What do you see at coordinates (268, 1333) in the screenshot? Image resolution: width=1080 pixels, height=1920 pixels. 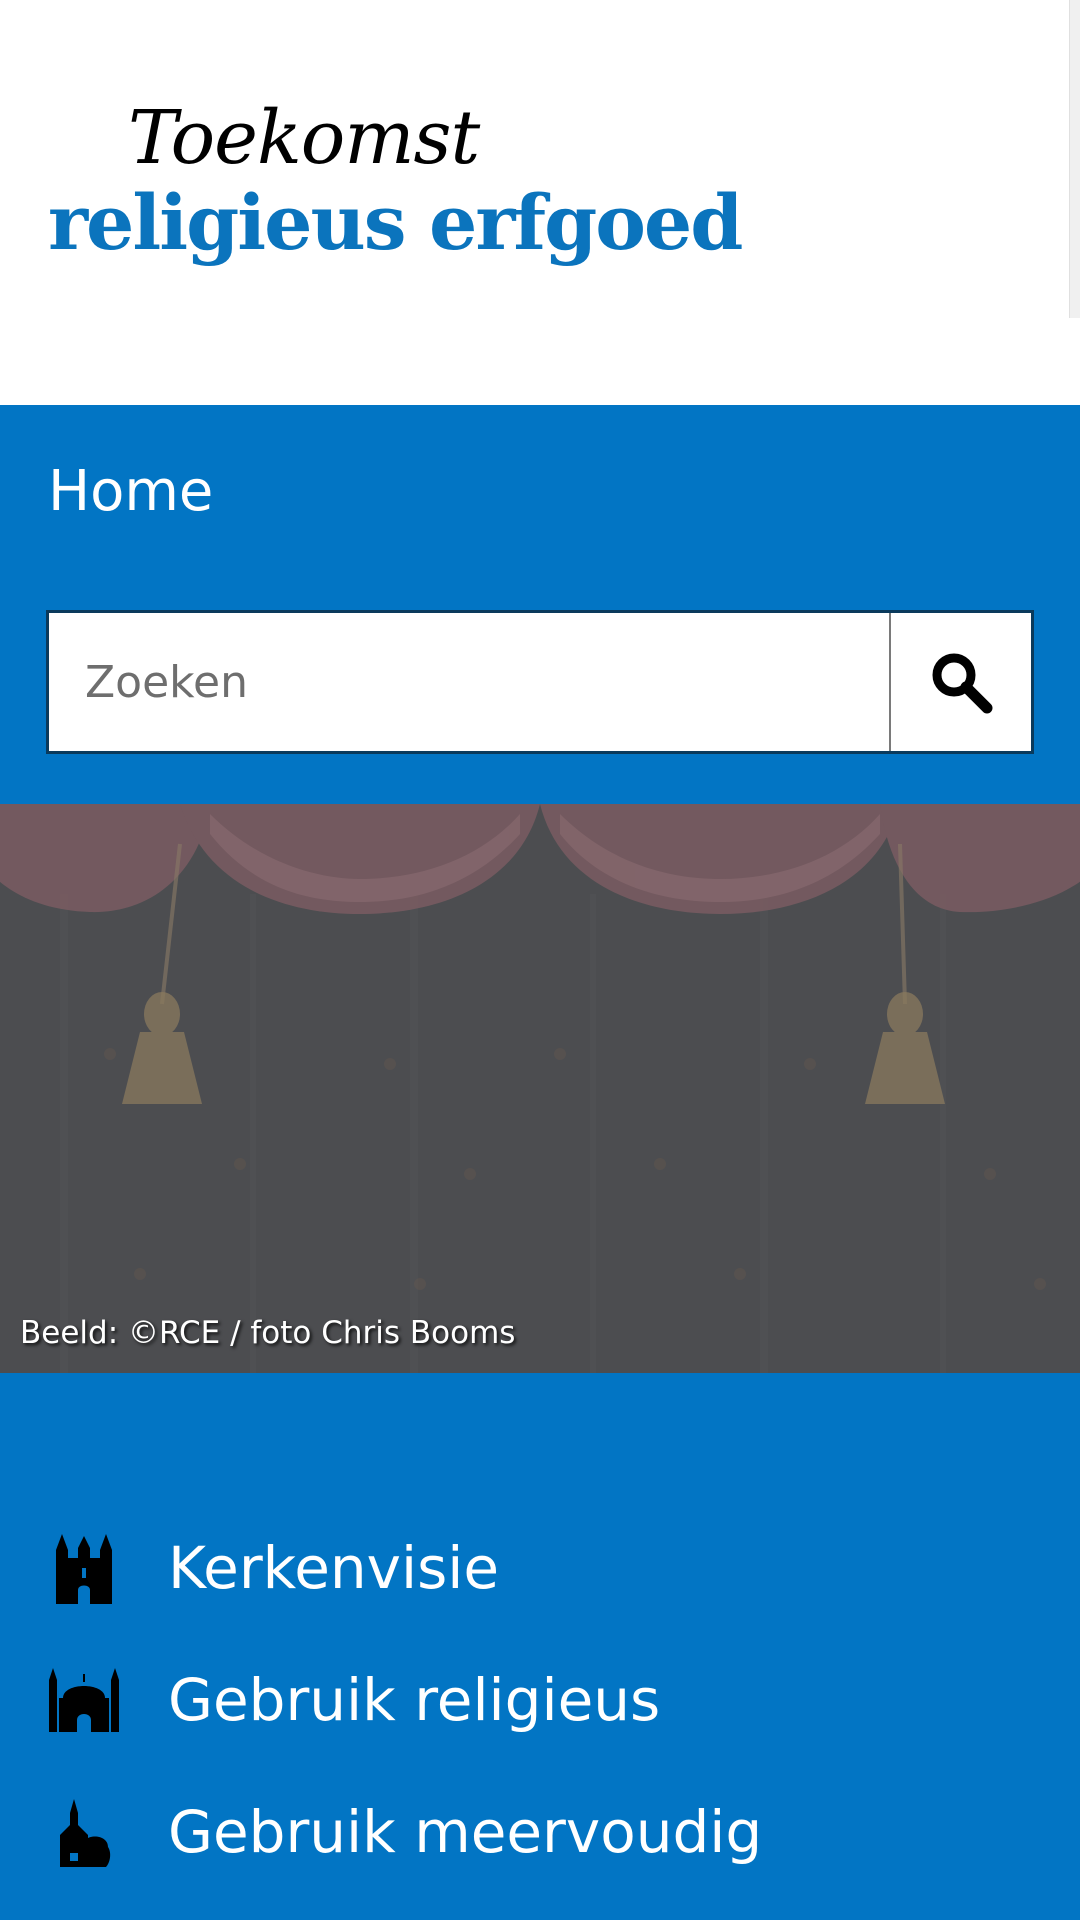 I see `image-credit-caption: Beeld: ©RCE / foto Chris Booms` at bounding box center [268, 1333].